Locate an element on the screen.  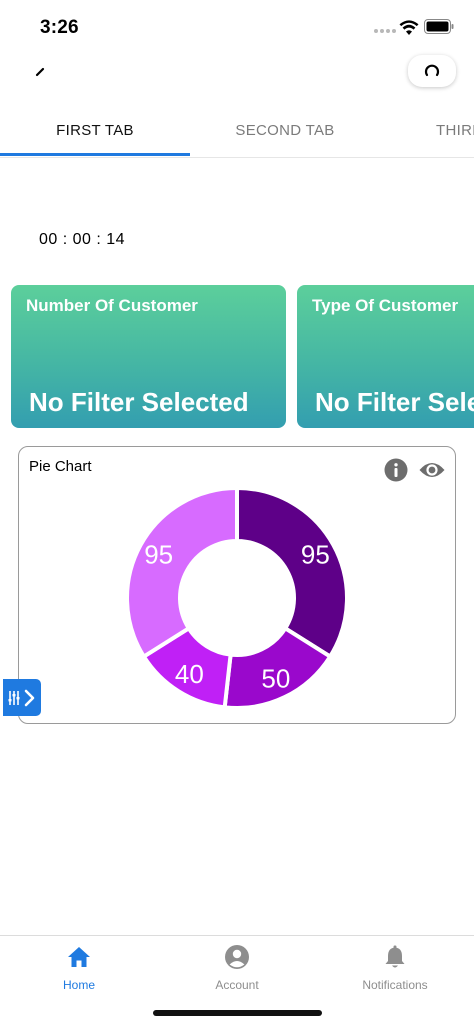
pie-slice is located at coordinates (182, 572).